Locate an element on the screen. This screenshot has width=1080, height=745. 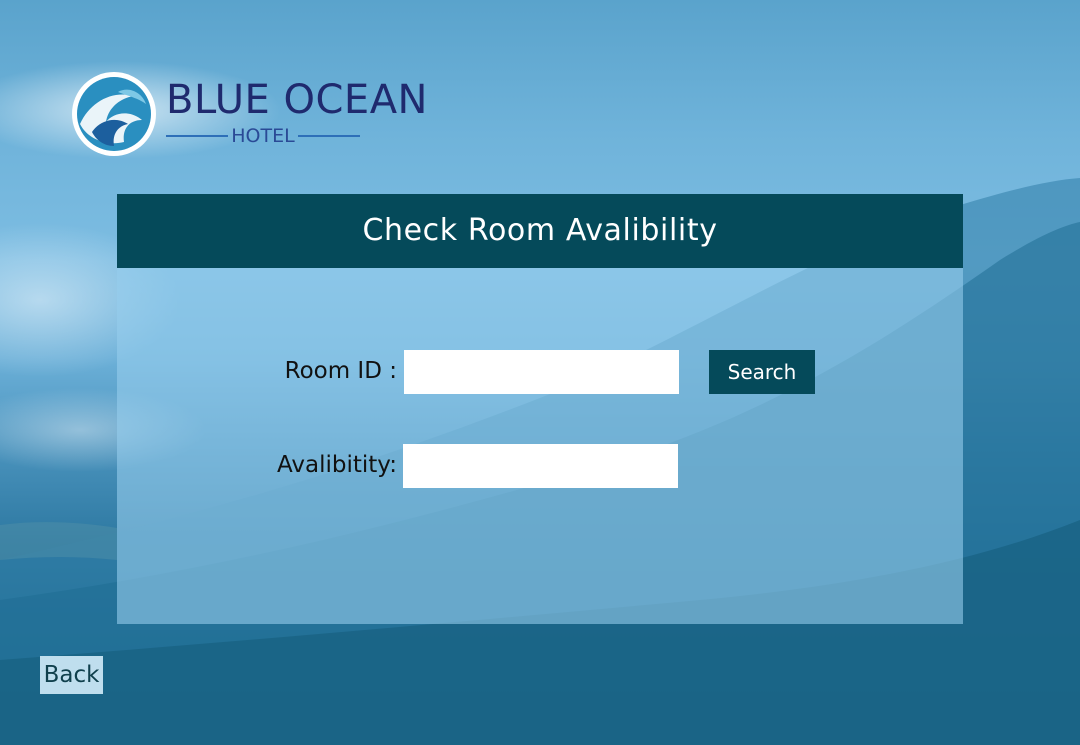
wave-logo-icon is located at coordinates (114, 114).